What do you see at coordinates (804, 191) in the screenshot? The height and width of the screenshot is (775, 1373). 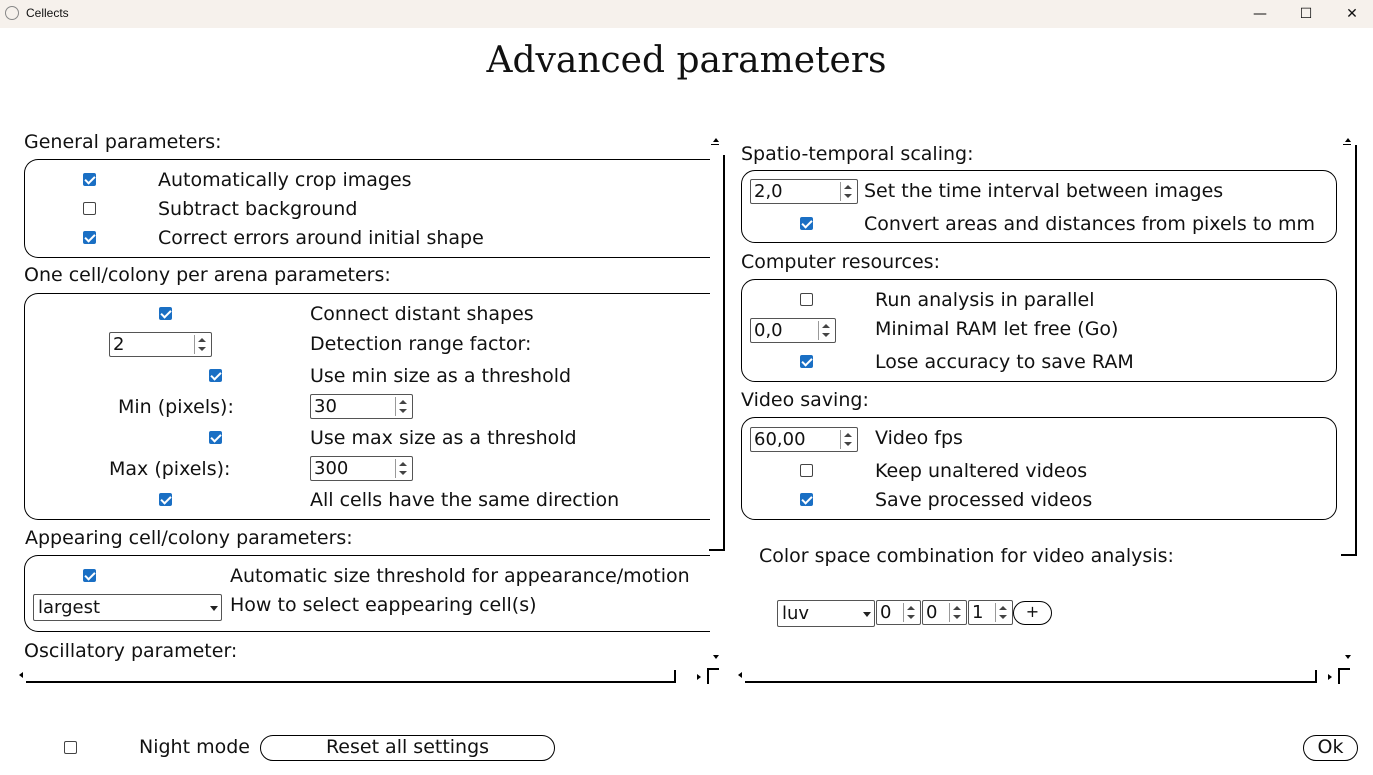 I see `interval-spinbox: 2,0` at bounding box center [804, 191].